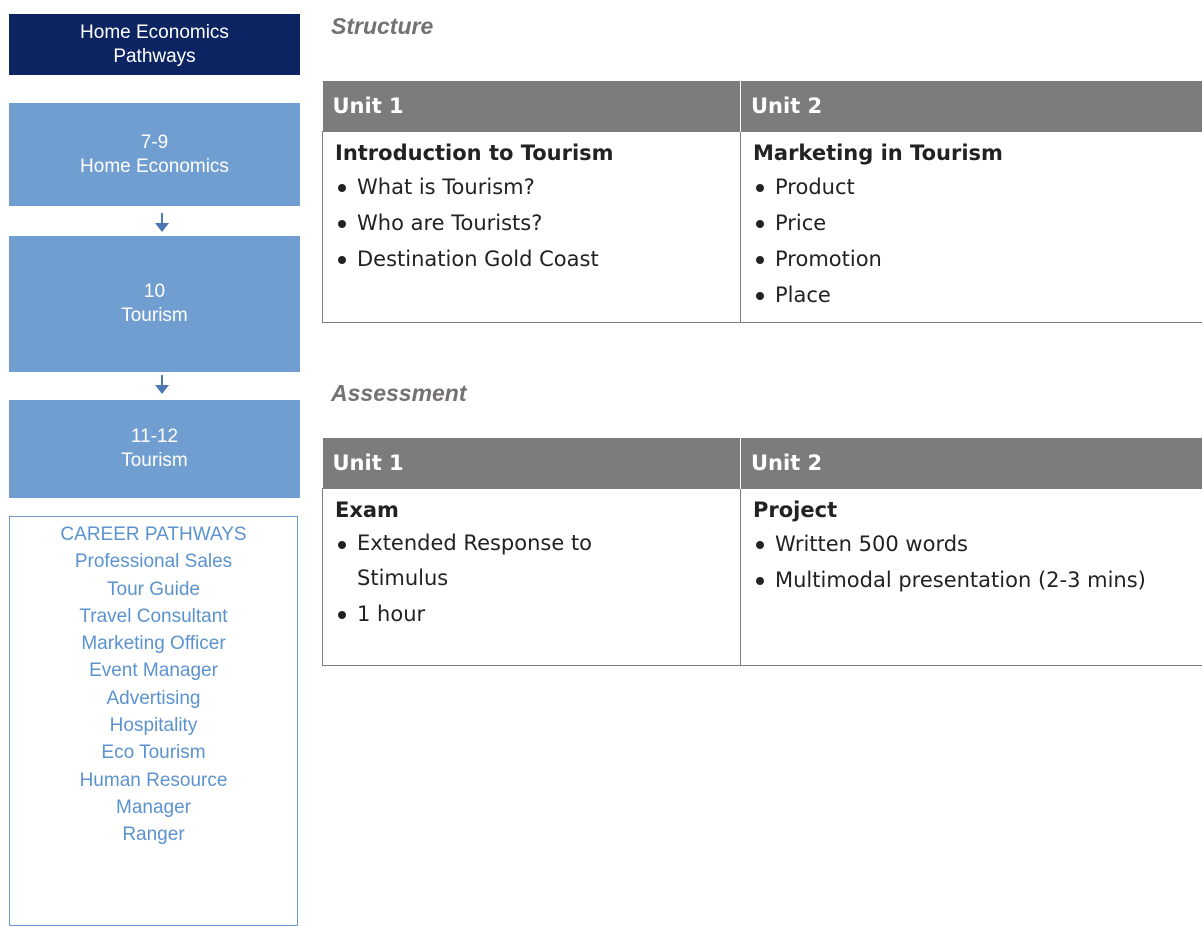 This screenshot has height=926, width=1202. What do you see at coordinates (153, 834) in the screenshot?
I see `career-item: Ranger` at bounding box center [153, 834].